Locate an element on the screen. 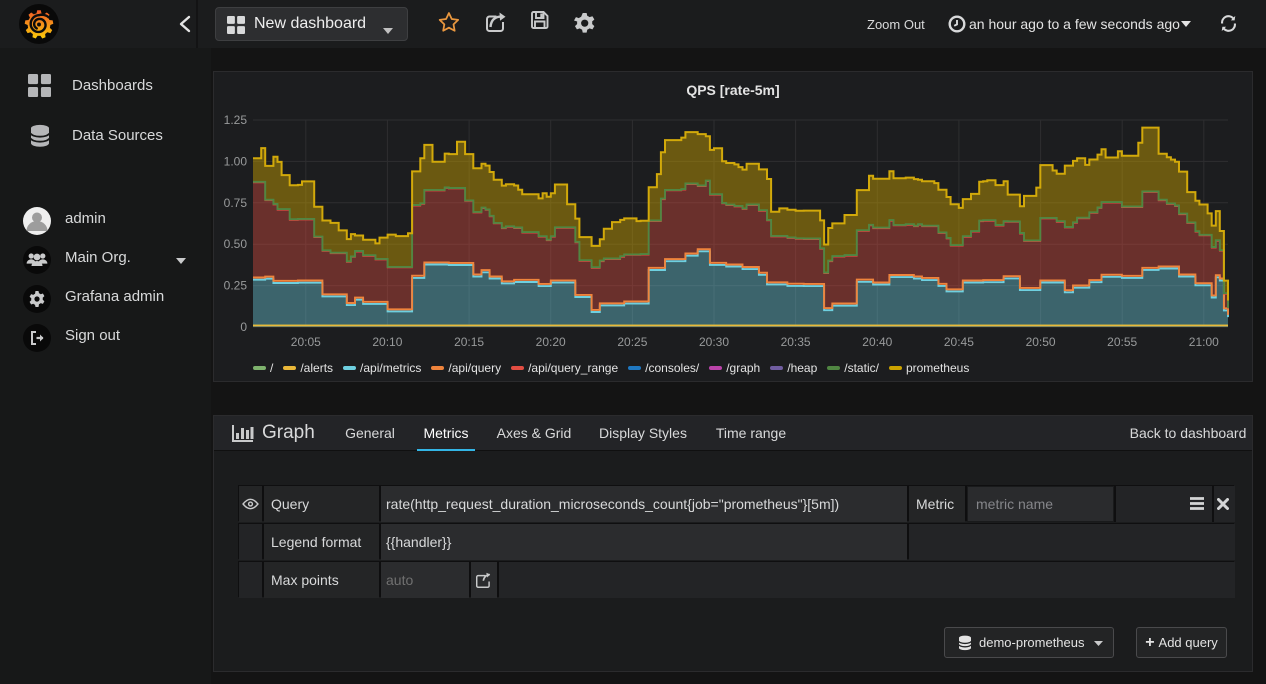 The height and width of the screenshot is (684, 1266). svg-text: 20:10 is located at coordinates (387, 342).